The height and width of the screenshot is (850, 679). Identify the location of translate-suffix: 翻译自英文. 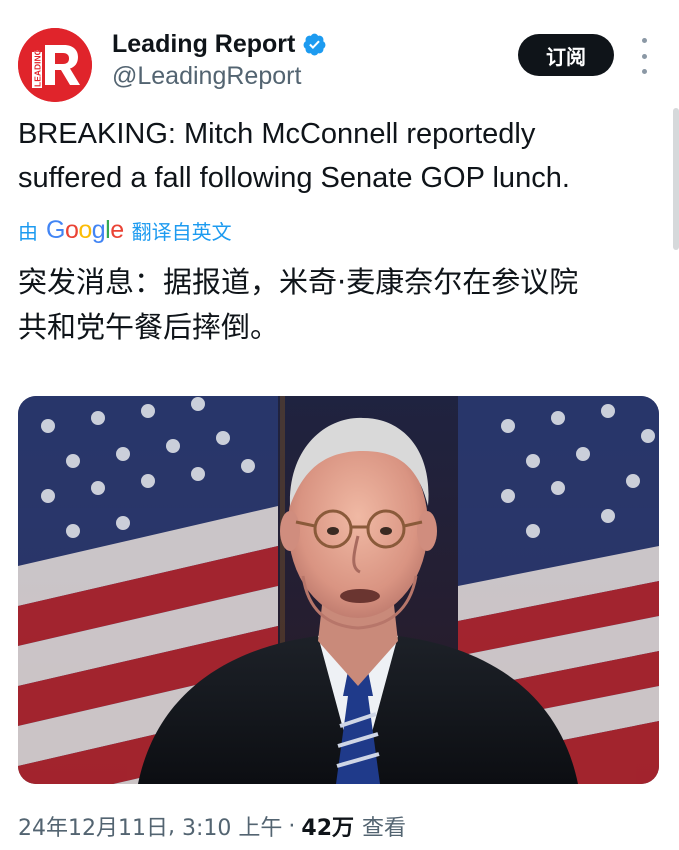
(181, 231).